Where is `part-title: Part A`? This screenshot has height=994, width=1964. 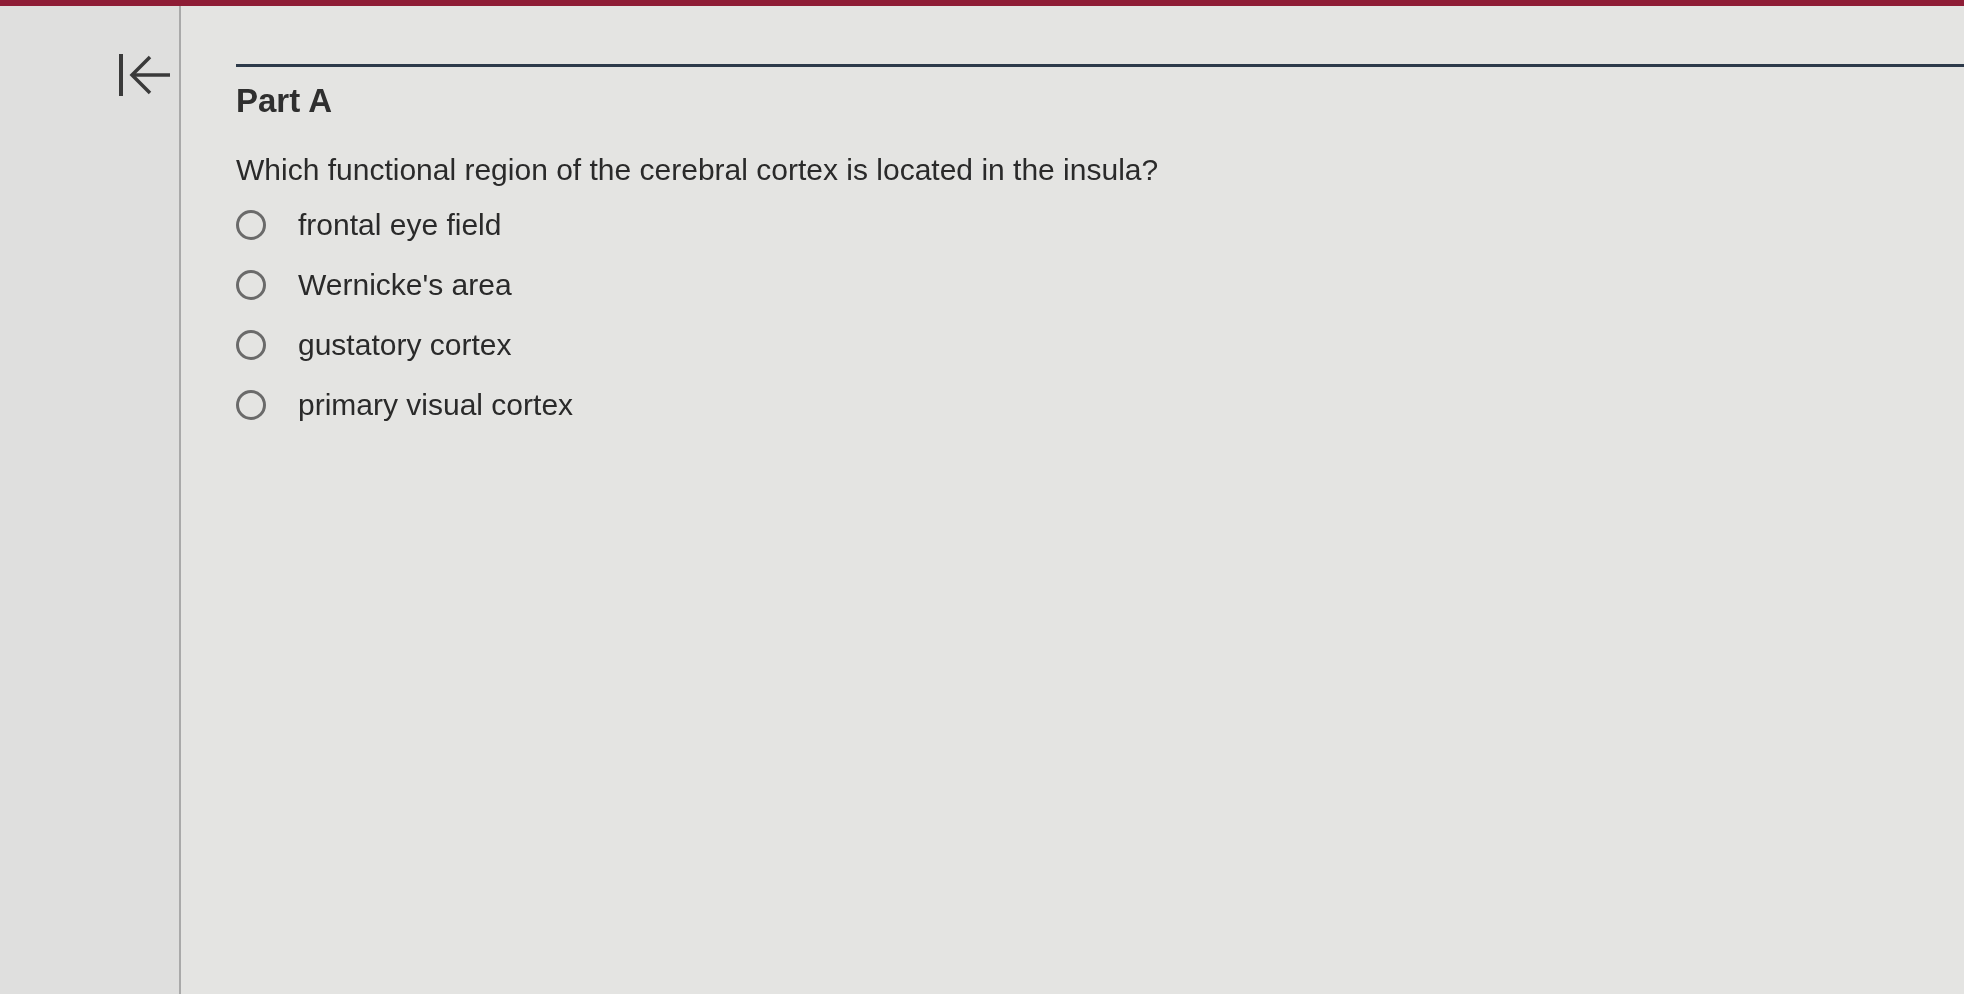
part-title: Part A is located at coordinates (284, 101).